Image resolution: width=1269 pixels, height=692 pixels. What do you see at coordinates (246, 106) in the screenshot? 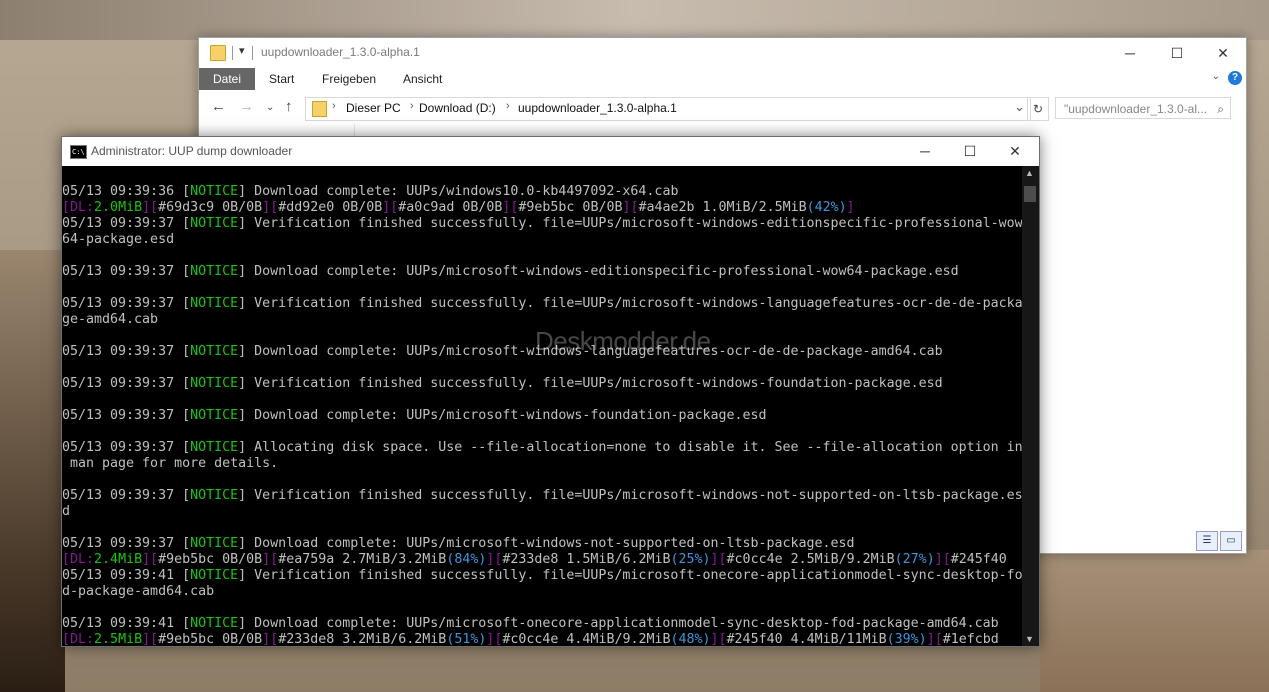
I see `forward-arrow-icon: →` at bounding box center [246, 106].